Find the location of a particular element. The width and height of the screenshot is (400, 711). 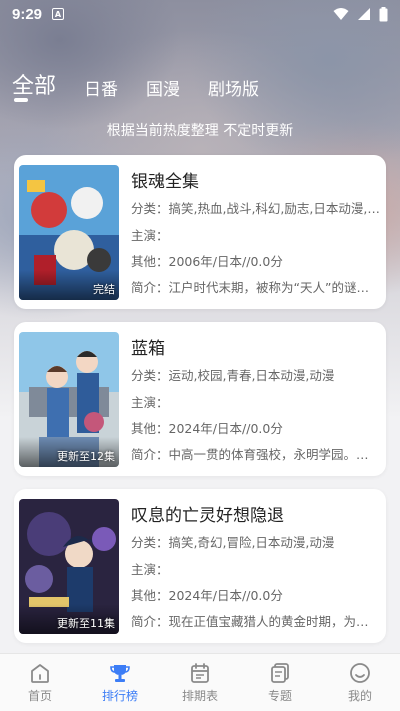

tab-movies: 剧场版 is located at coordinates (233, 88).